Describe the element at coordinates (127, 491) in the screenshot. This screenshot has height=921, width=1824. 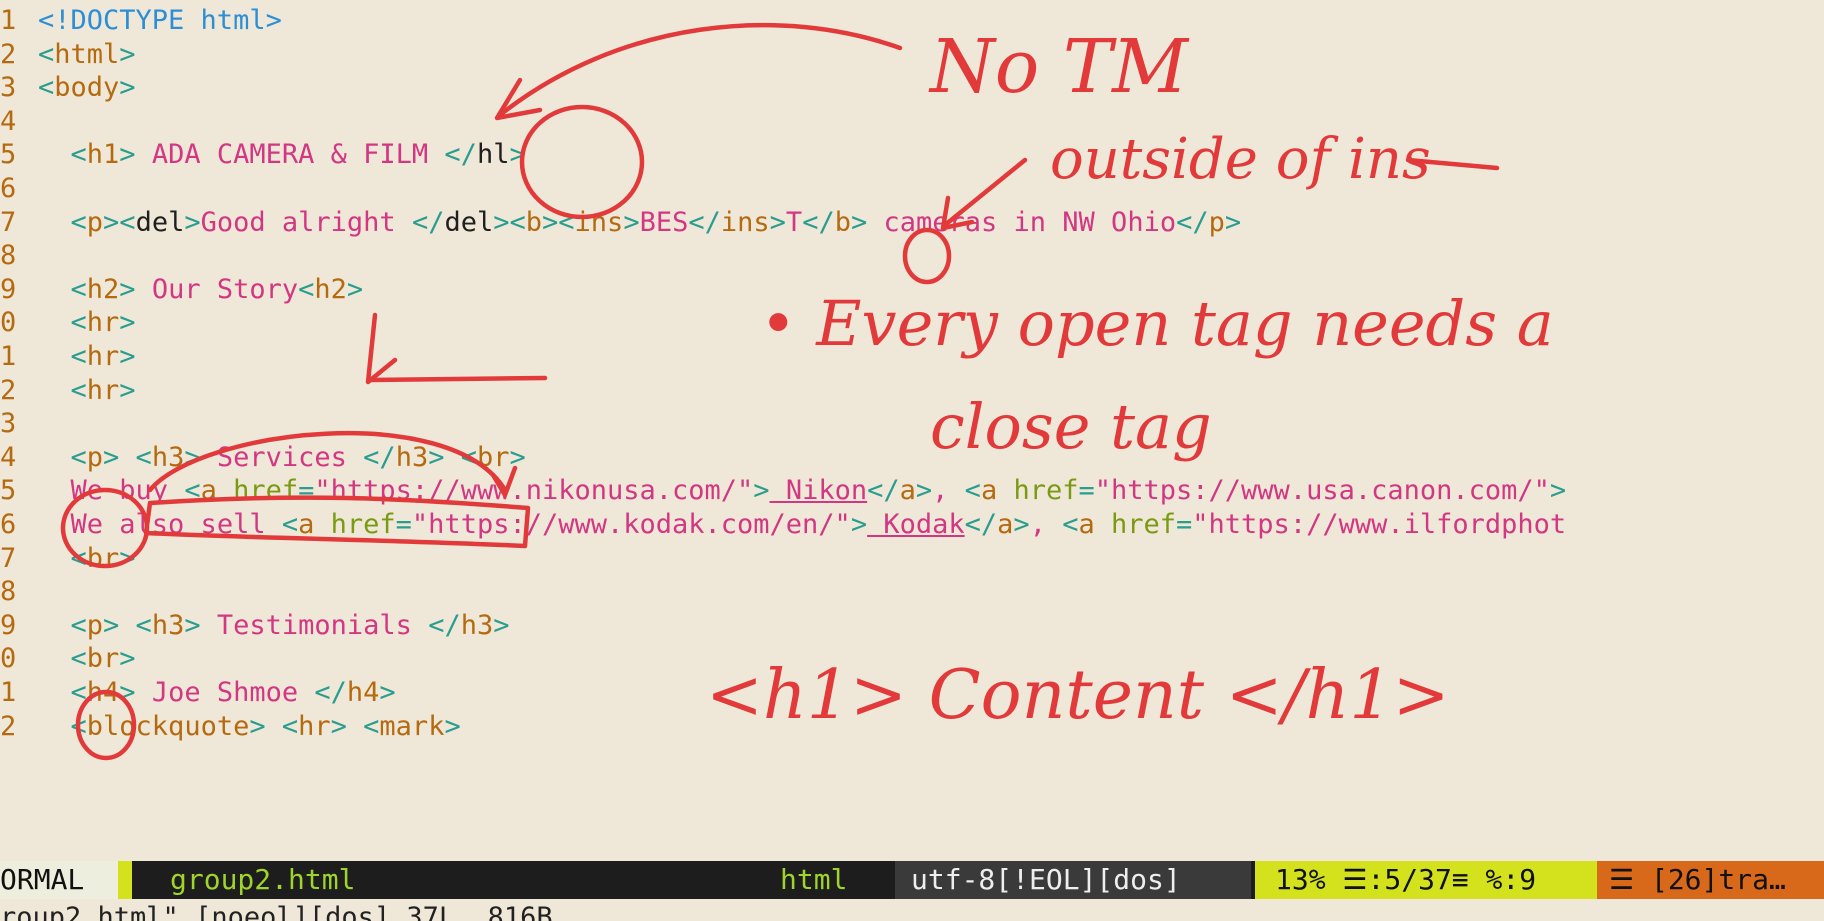
I see `code-token: We buy` at that location.